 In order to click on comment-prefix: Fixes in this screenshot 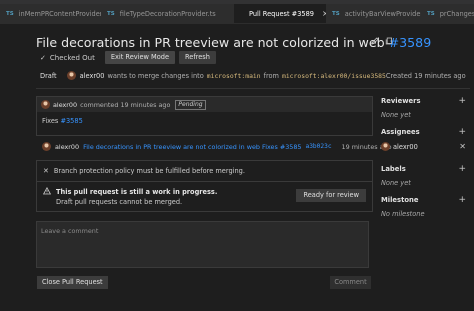, I will do `click(50, 121)`.